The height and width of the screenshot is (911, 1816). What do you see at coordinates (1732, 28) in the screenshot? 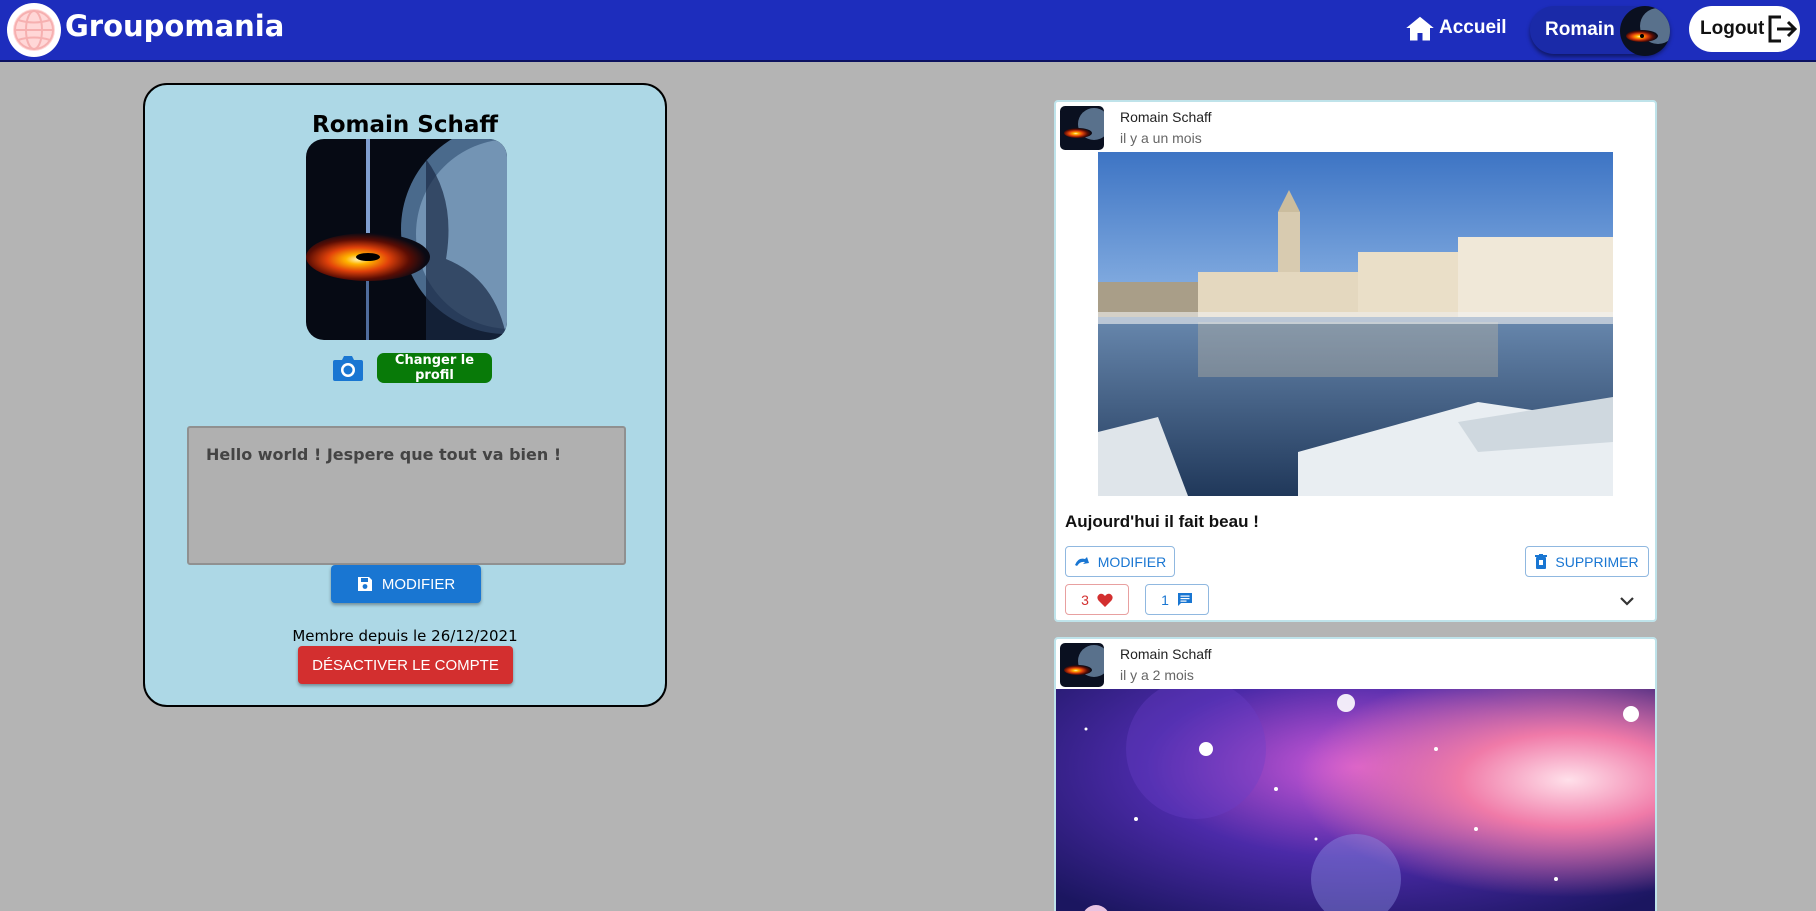
I see `logout-label: Logout` at bounding box center [1732, 28].